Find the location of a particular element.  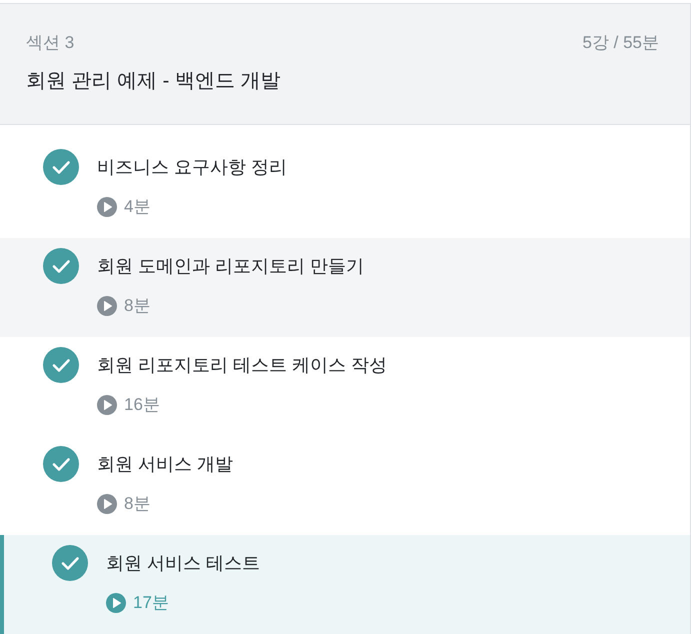

section-summary: 5강 / 55분 is located at coordinates (620, 43).